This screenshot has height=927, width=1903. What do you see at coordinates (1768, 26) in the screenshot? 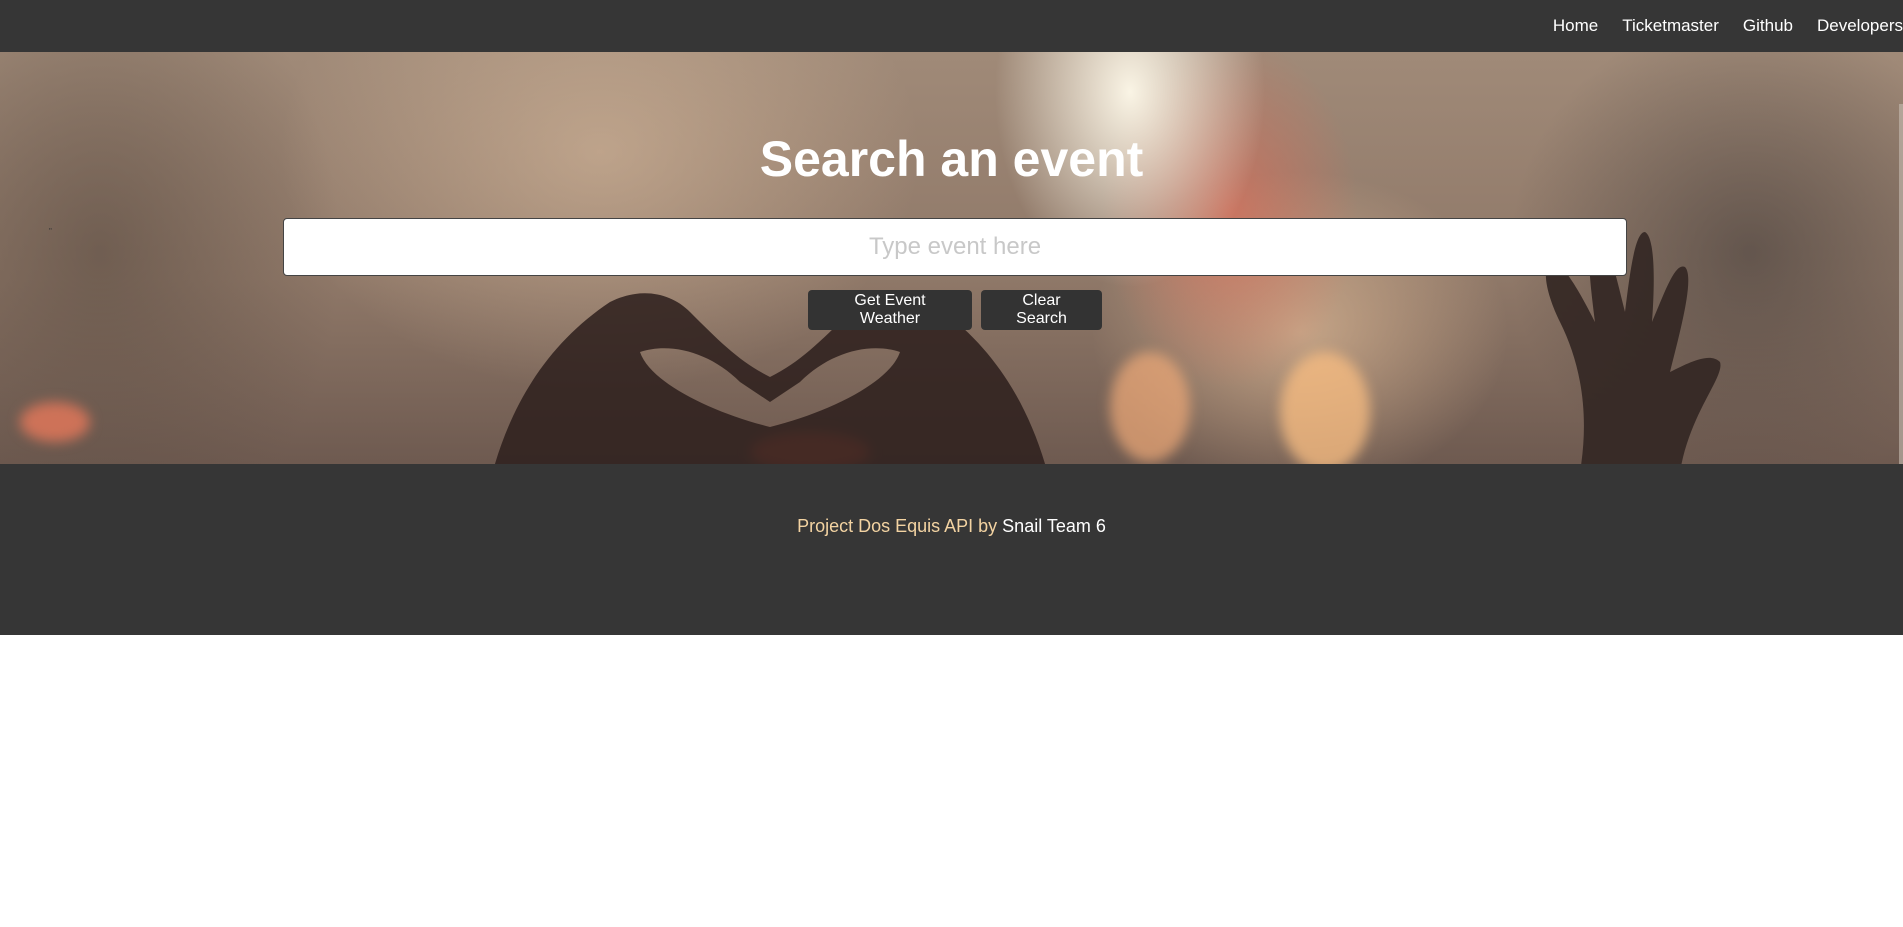
I see `nav-link-github: Github` at bounding box center [1768, 26].